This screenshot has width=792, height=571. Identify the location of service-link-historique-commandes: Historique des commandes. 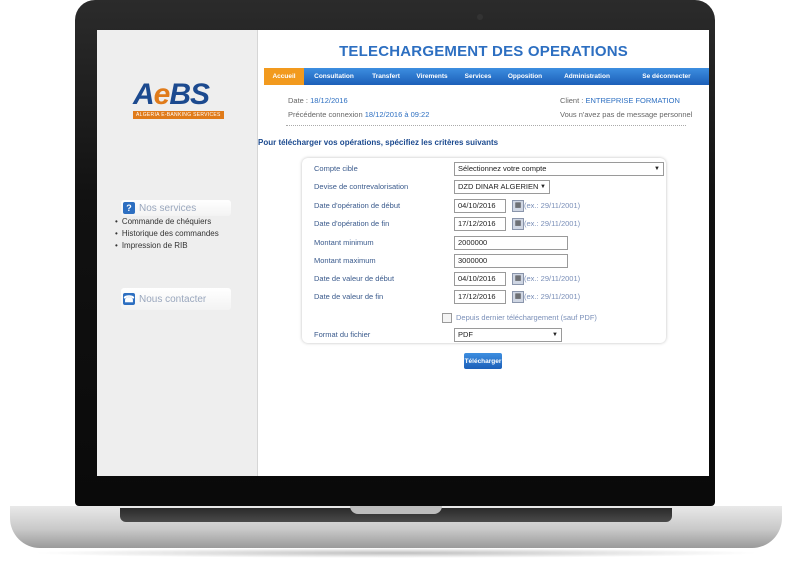
(167, 234).